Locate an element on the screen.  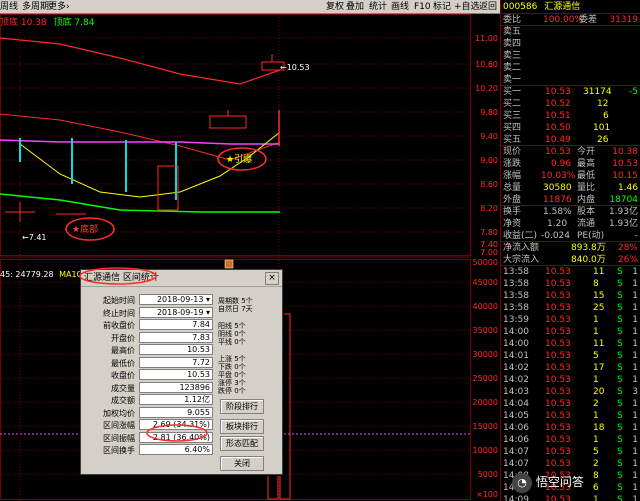
limit-up-count: 涨停 3个 is located at coordinates (232, 383).